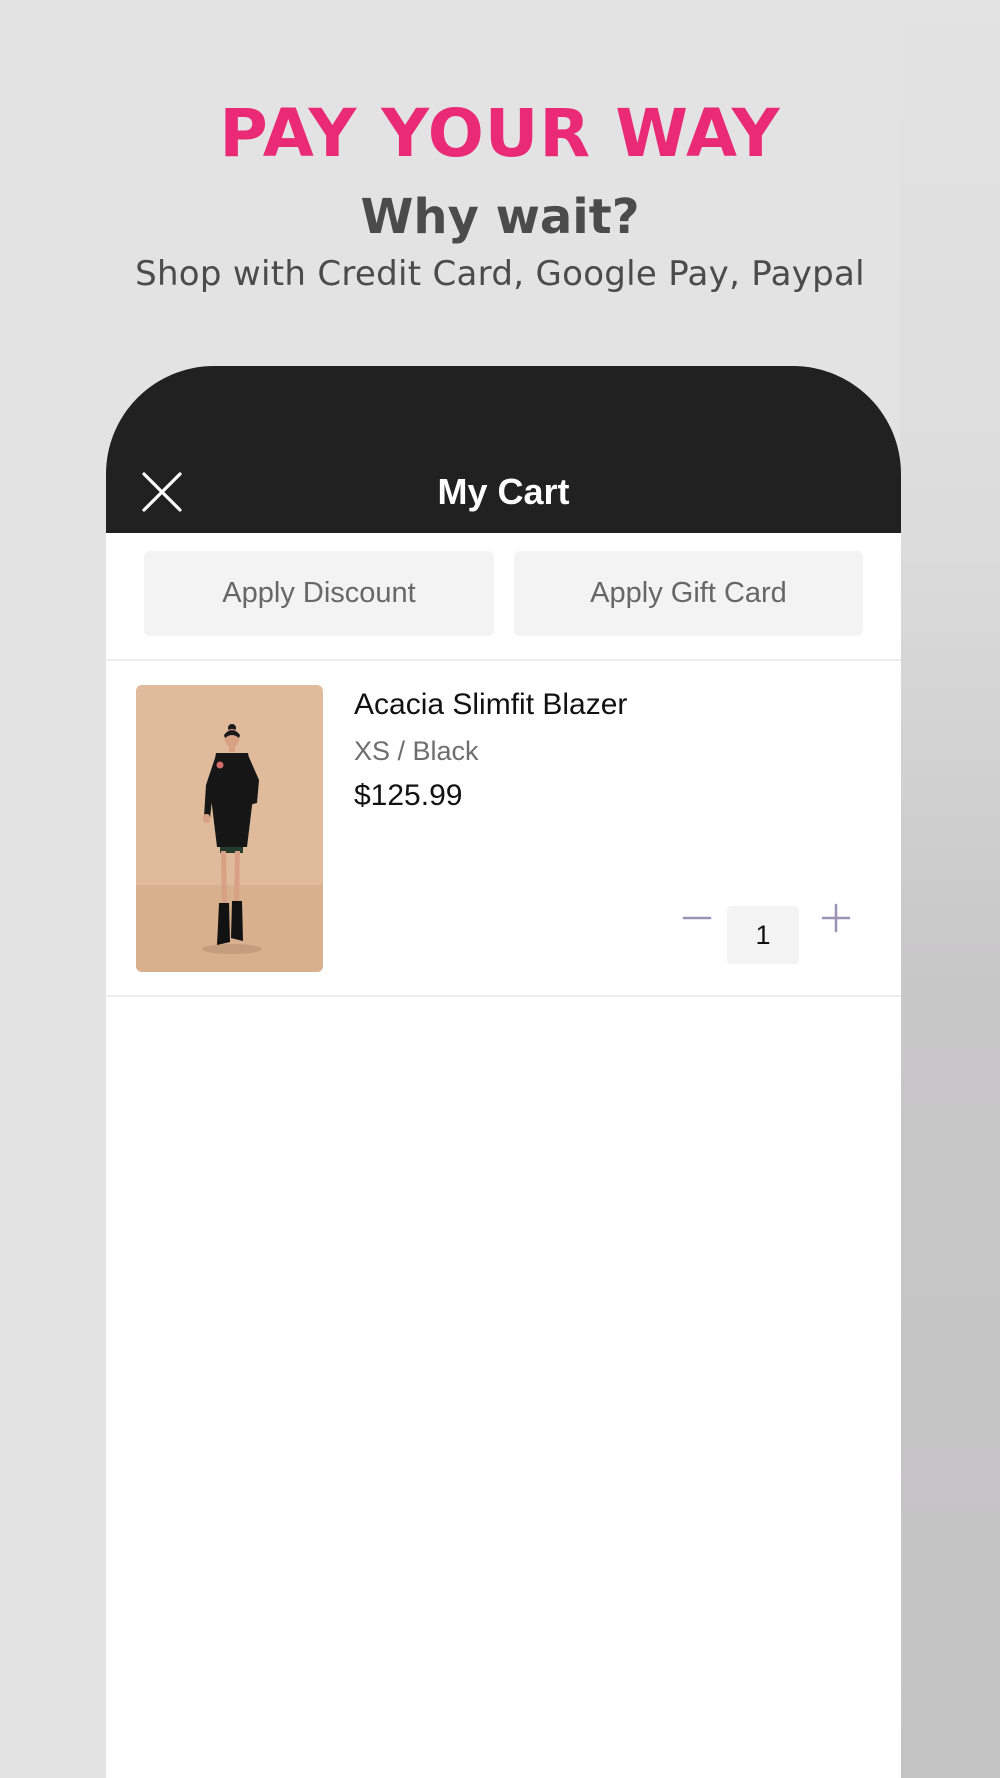 Image resolution: width=1000 pixels, height=1778 pixels. I want to click on plus-icon, so click(836, 918).